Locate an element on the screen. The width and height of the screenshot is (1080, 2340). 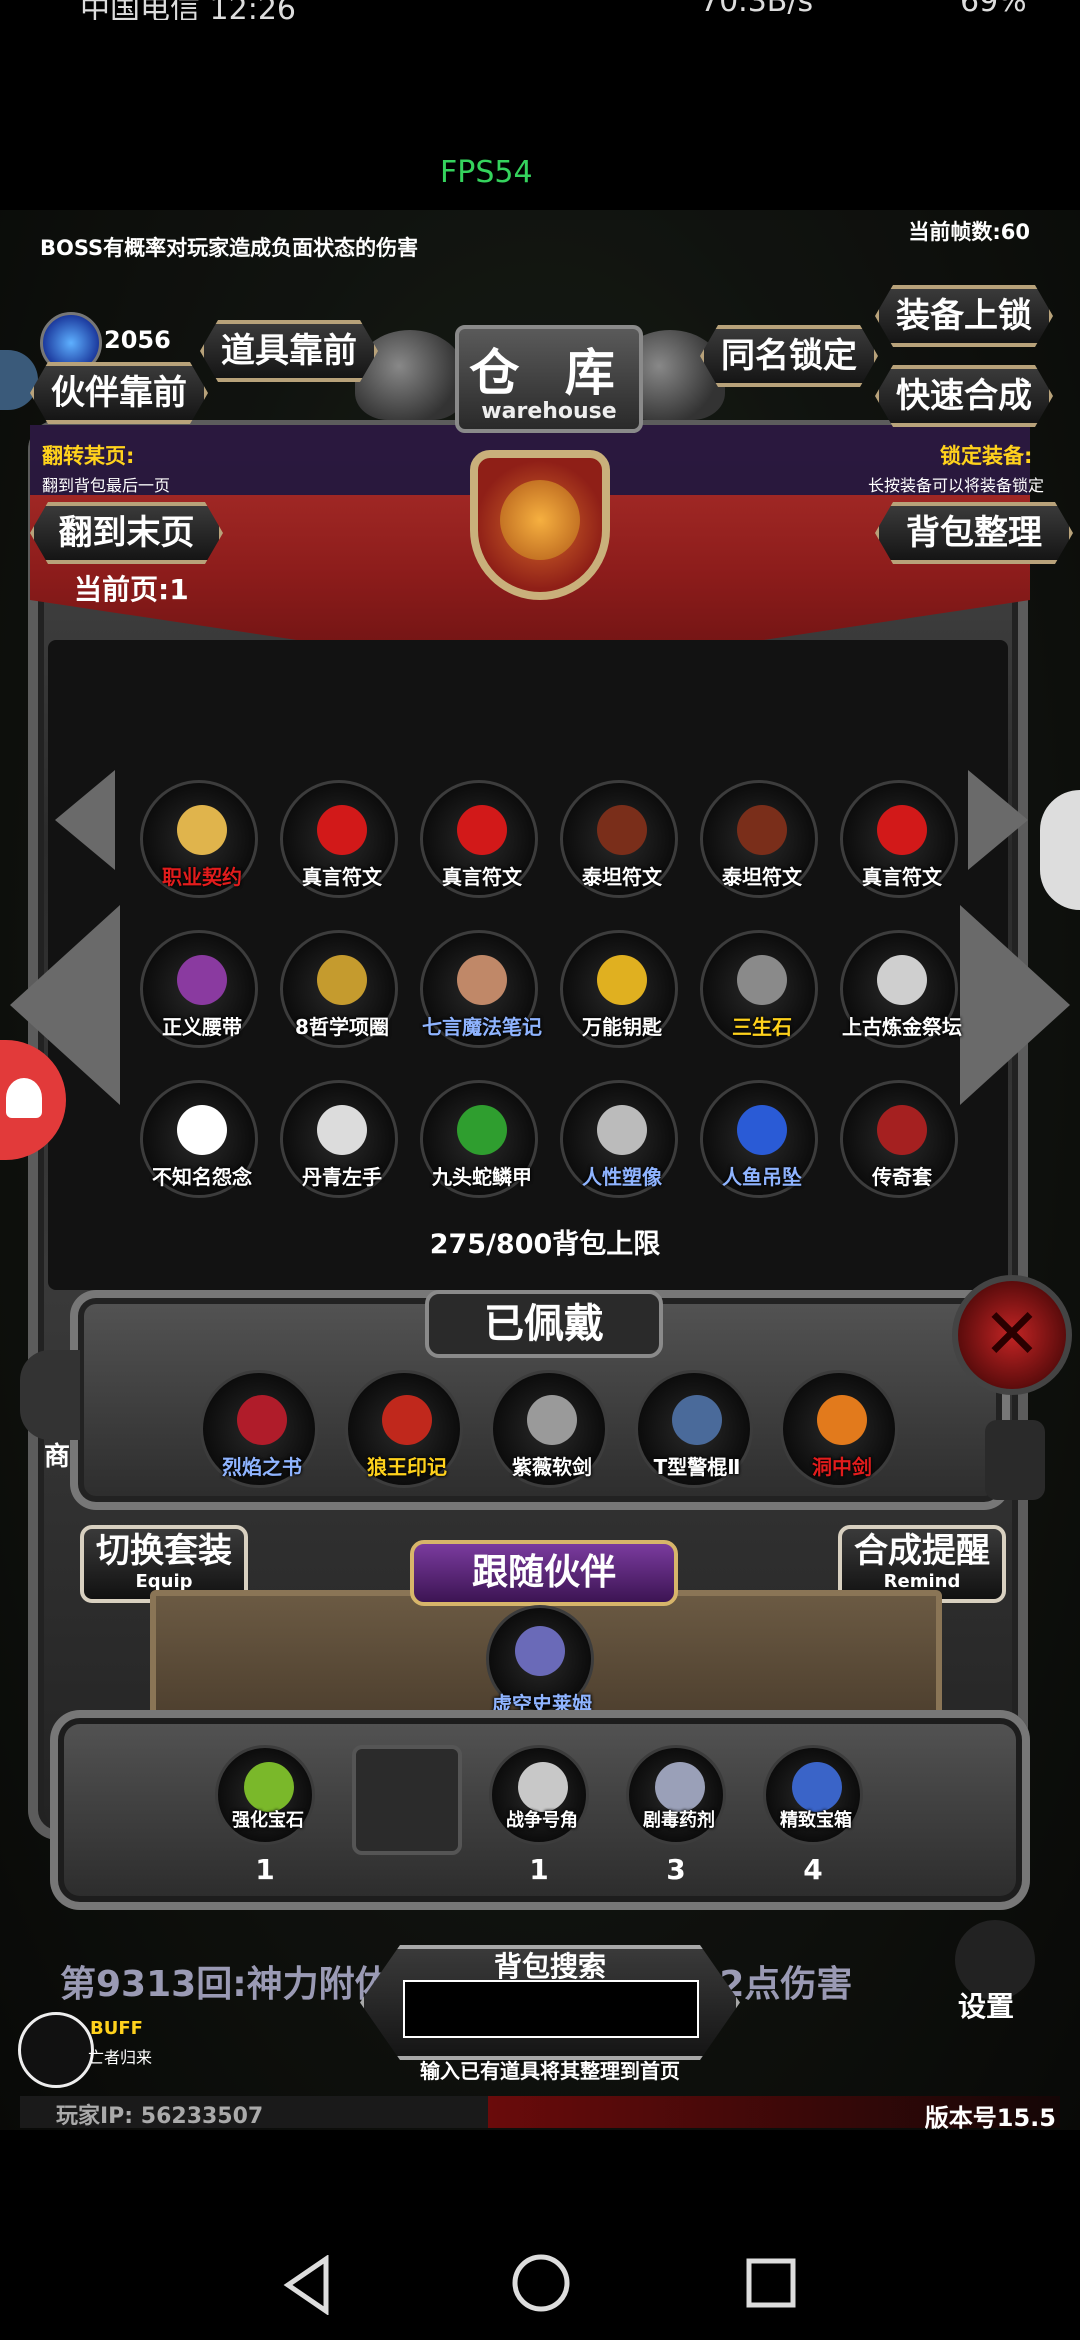
same-name-lock-button: 同名锁定 is located at coordinates (789, 356).